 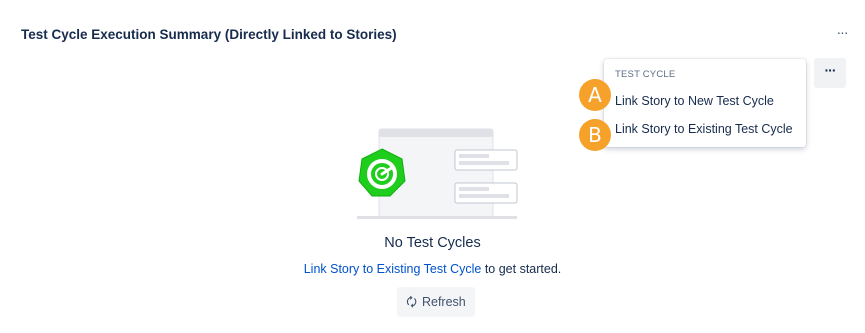 I want to click on empty-state-message-suffix: to get started., so click(x=521, y=269).